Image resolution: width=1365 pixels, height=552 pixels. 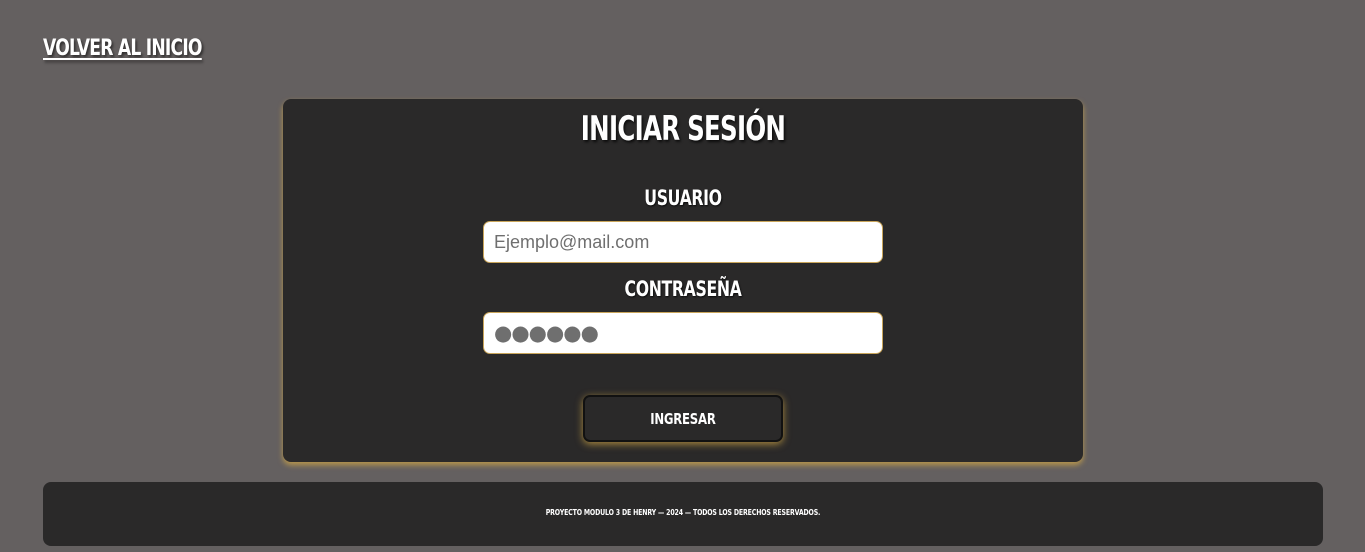 I want to click on password-label: CONTRASEÑA, so click(x=683, y=289).